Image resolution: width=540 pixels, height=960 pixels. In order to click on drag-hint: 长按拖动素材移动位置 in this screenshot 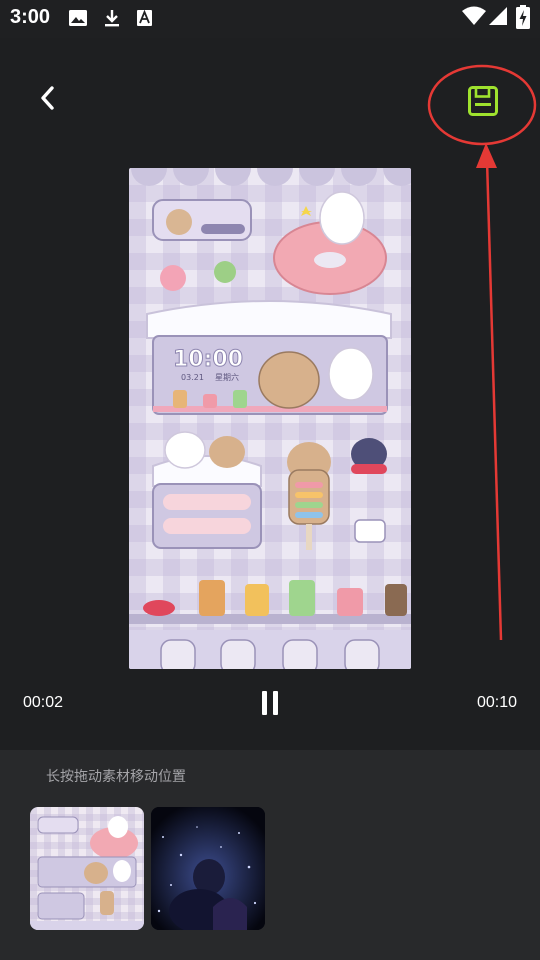, I will do `click(116, 777)`.